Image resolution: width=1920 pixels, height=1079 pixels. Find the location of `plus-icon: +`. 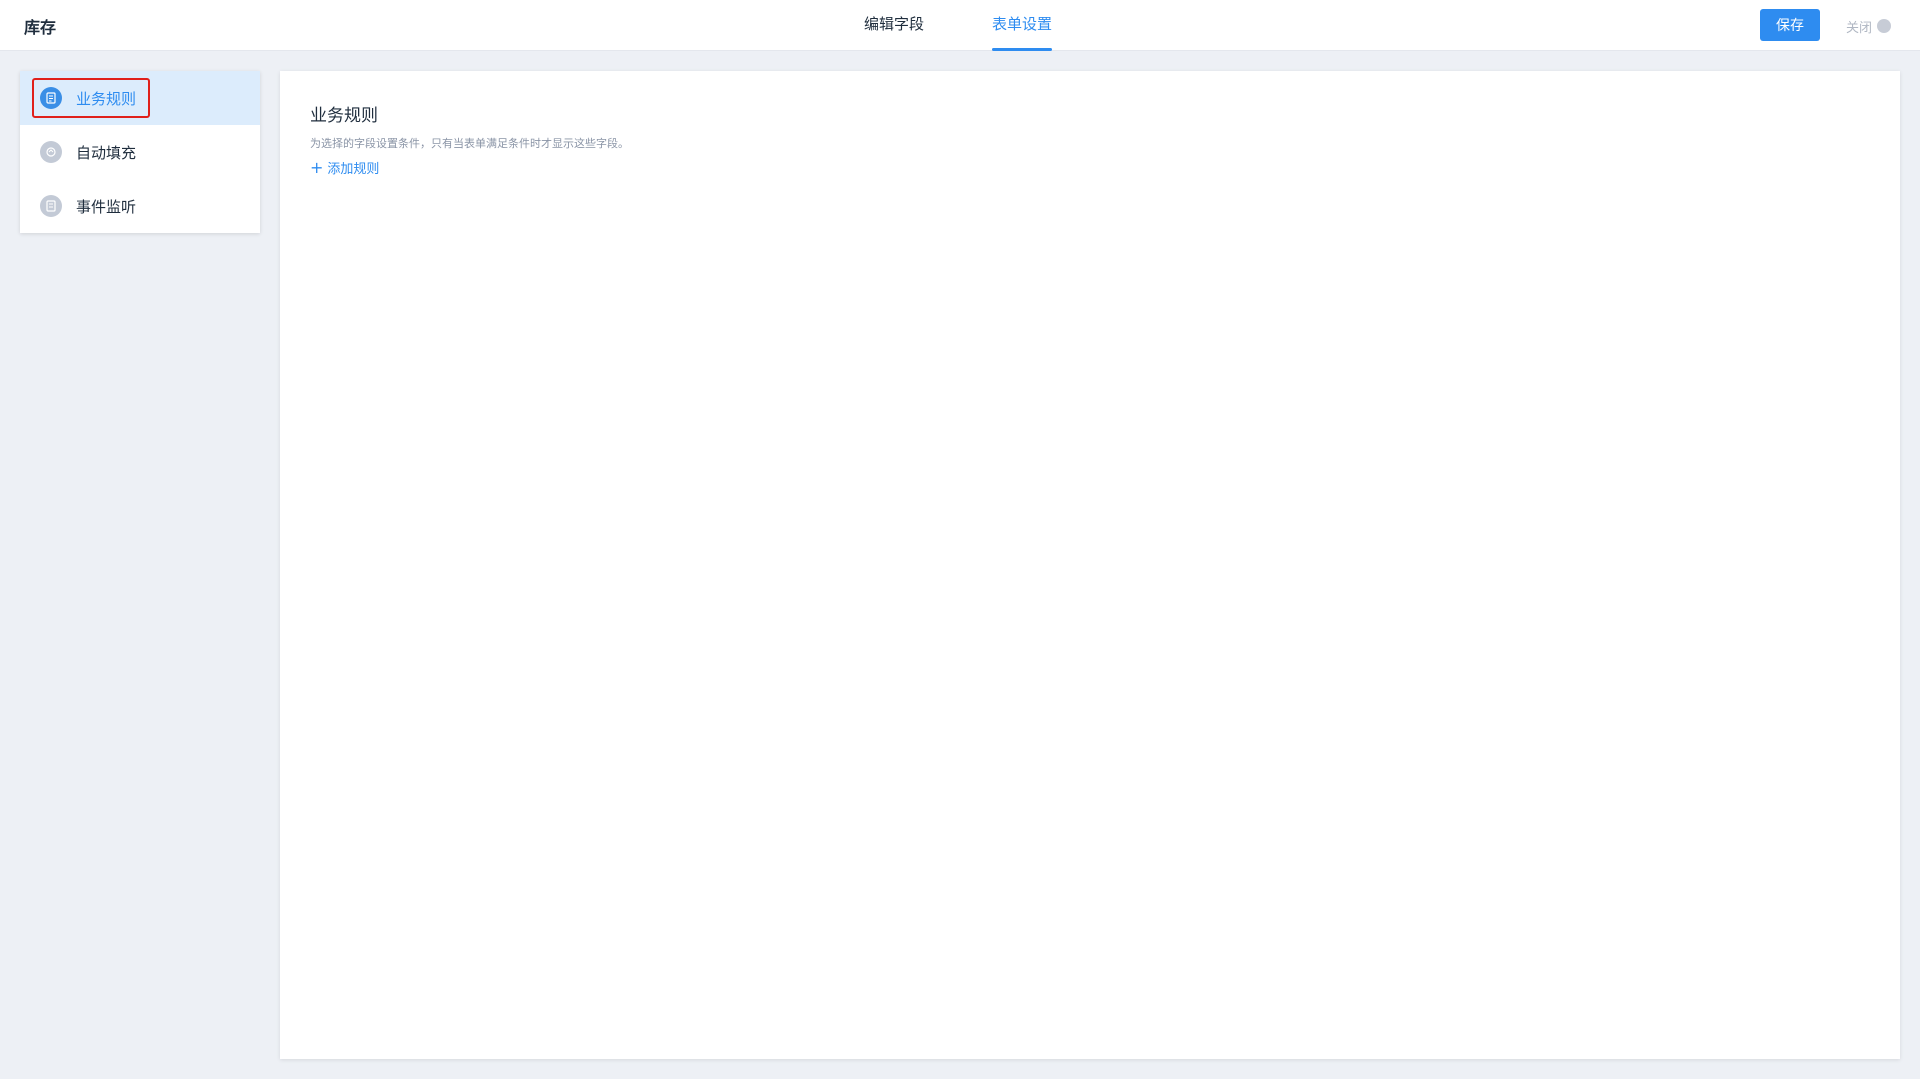

plus-icon: + is located at coordinates (317, 167).